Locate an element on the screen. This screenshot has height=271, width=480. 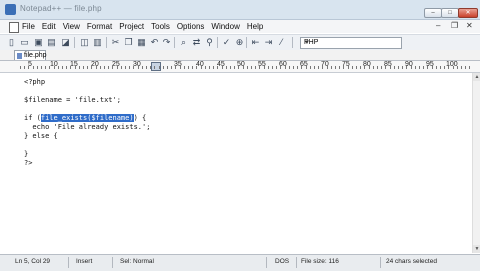
doc-close-button: ✕ is located at coordinates (469, 25).